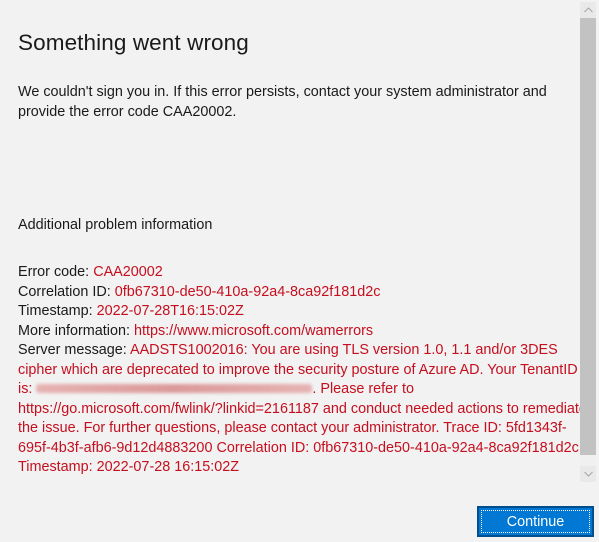 The image size is (599, 542). I want to click on tenant-id-redacted, so click(174, 388).